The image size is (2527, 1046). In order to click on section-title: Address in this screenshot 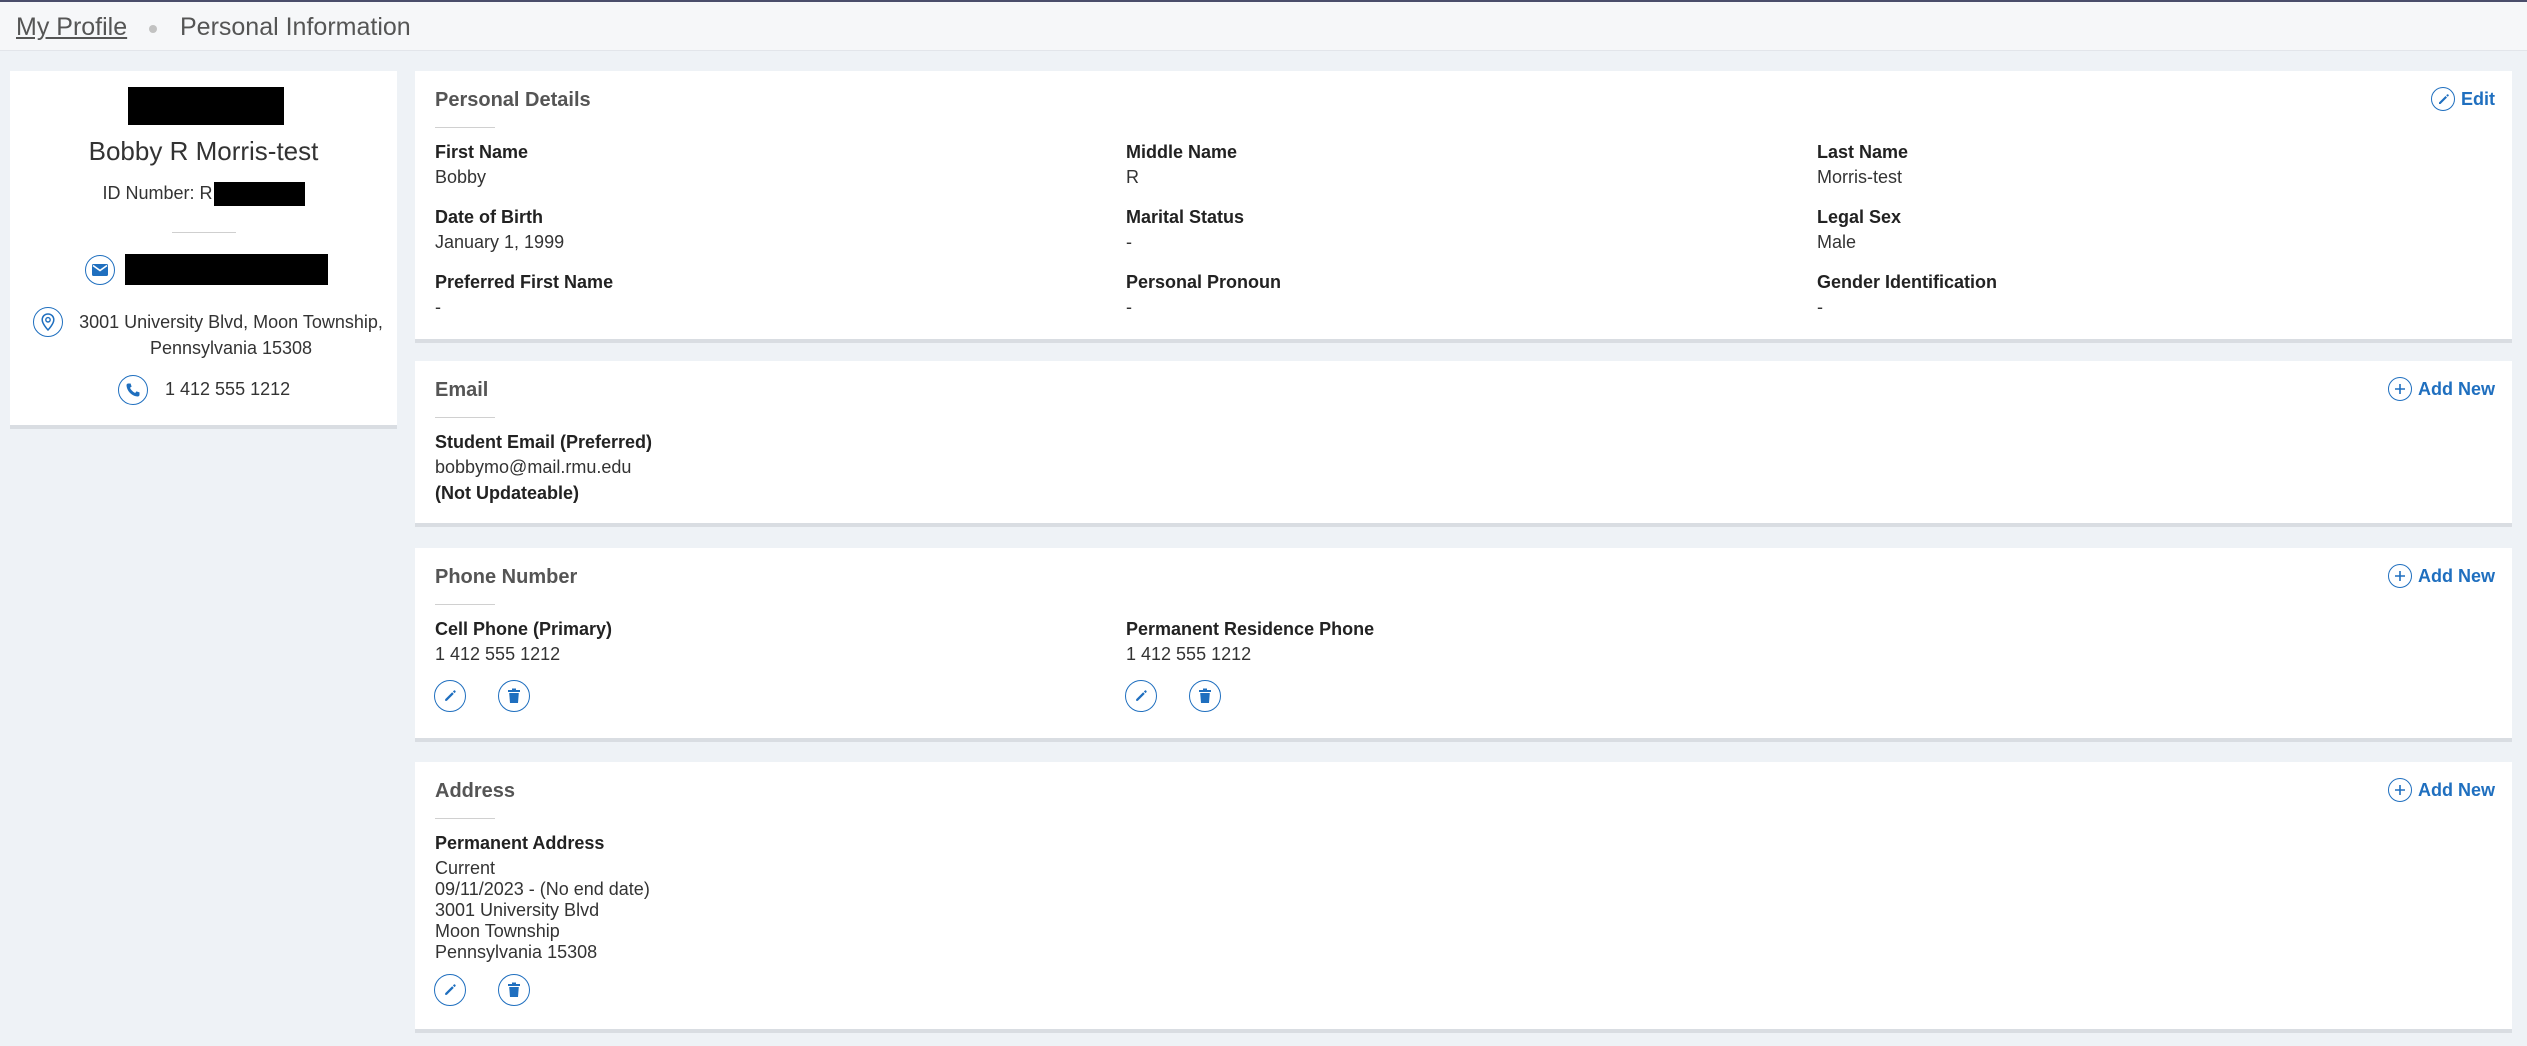, I will do `click(475, 791)`.